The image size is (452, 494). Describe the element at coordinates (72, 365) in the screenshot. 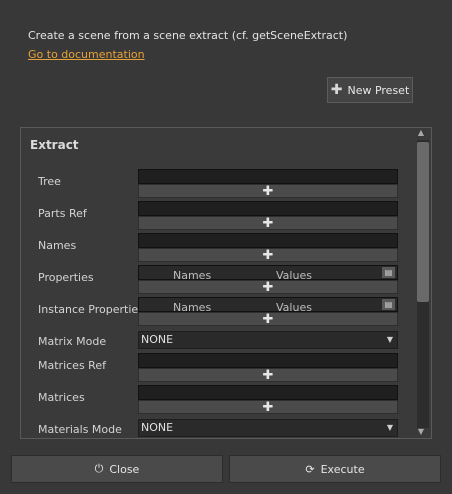

I see `matrices-ref-label: Matrices Ref` at that location.